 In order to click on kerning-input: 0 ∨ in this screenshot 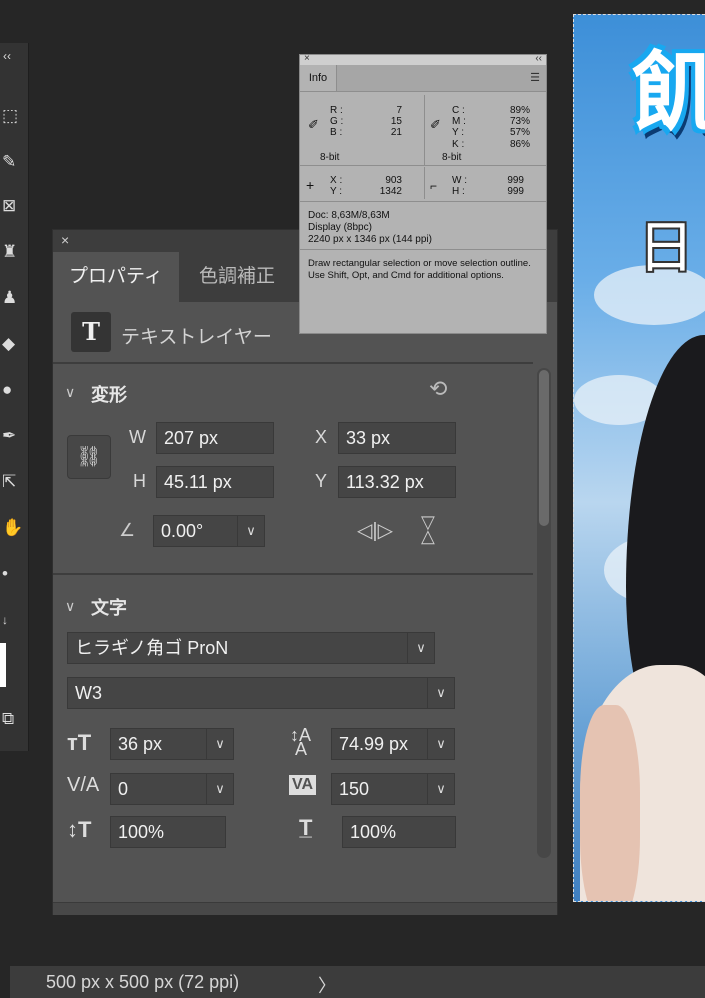, I will do `click(172, 789)`.